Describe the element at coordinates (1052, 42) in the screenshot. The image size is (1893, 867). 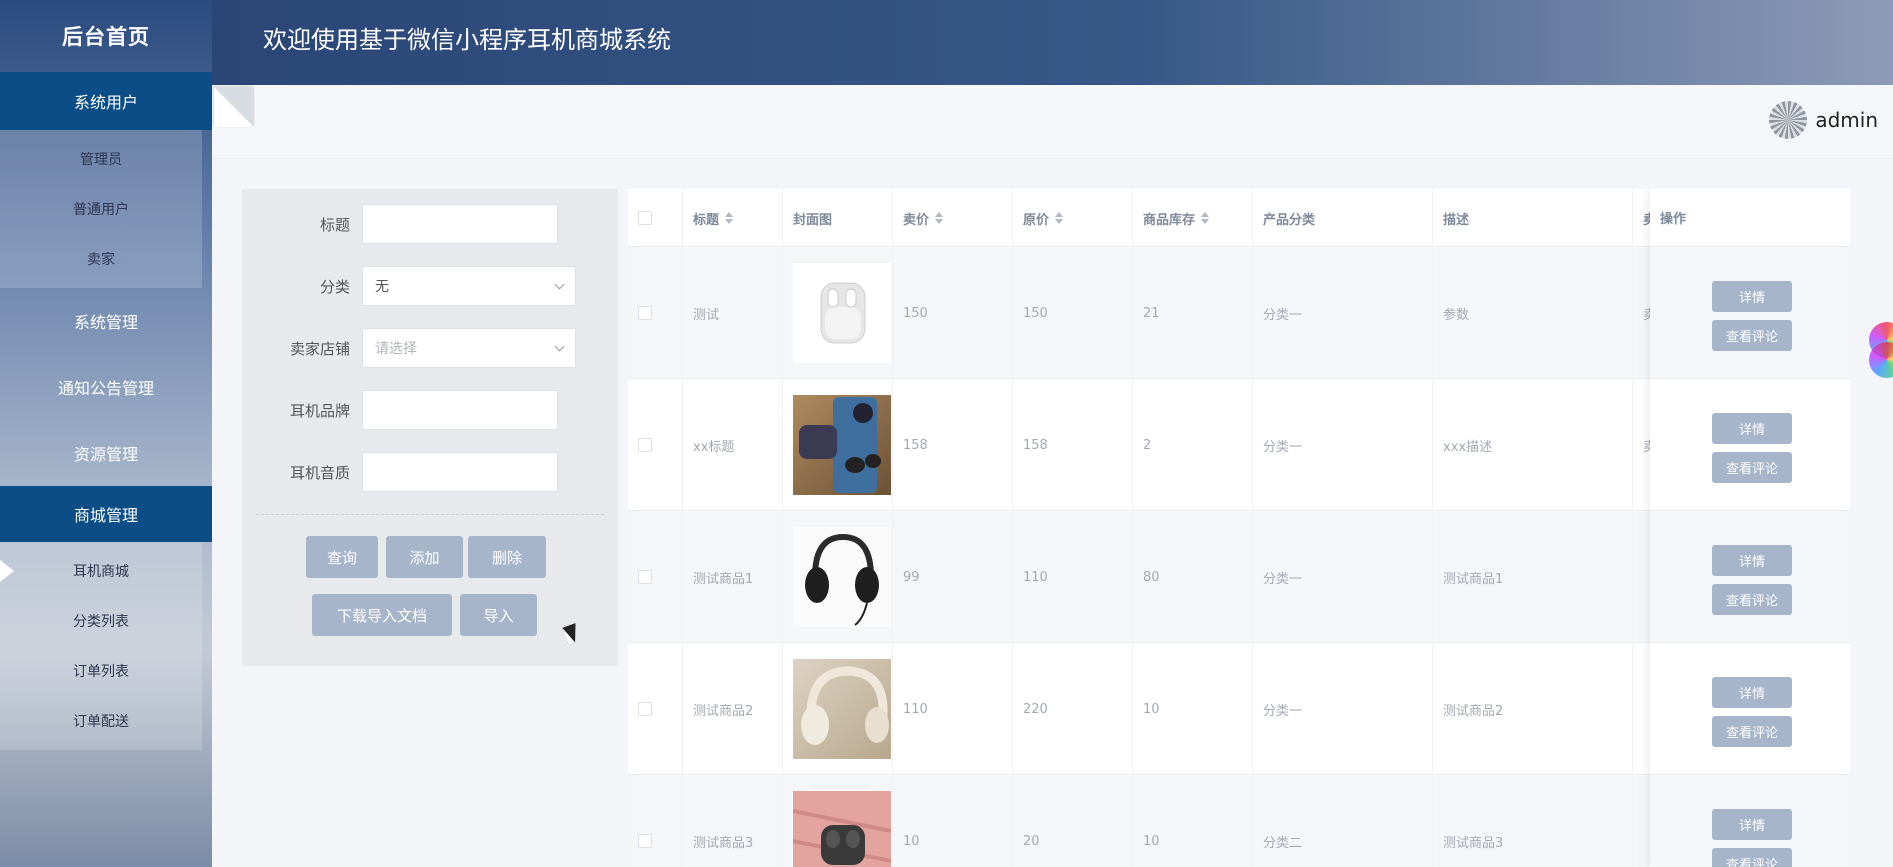
I see `top-header: 欢迎使用基于微信小程序耳机商城系统` at that location.